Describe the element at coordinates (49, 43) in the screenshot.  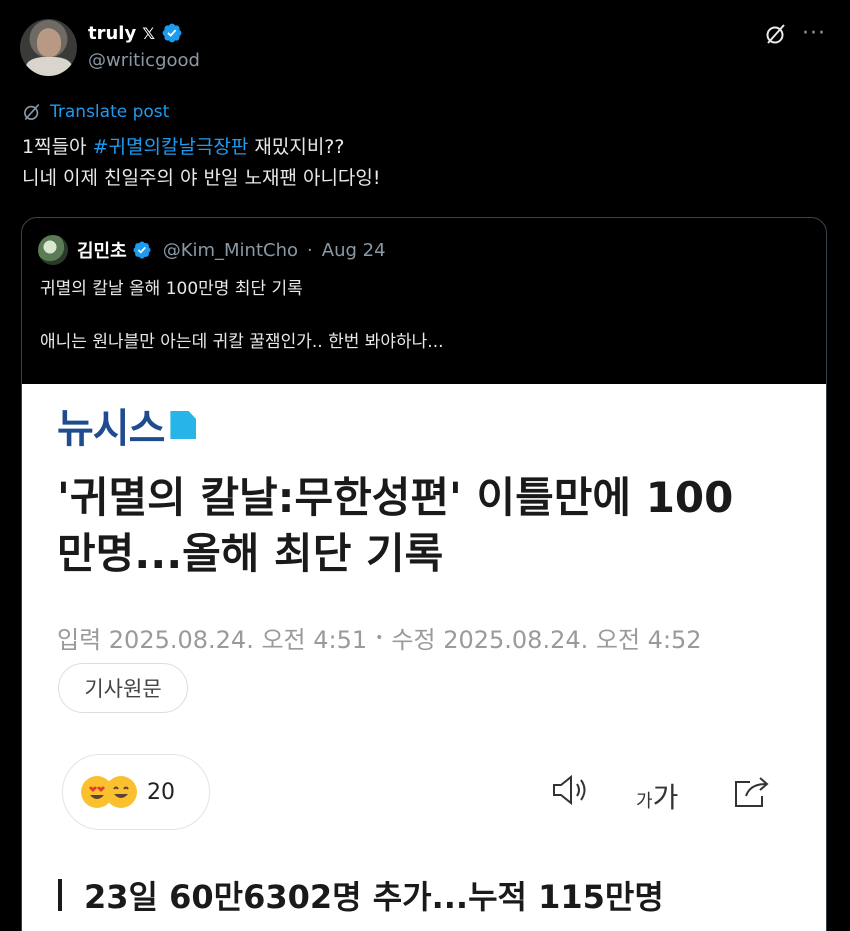
I see `avatar-face` at that location.